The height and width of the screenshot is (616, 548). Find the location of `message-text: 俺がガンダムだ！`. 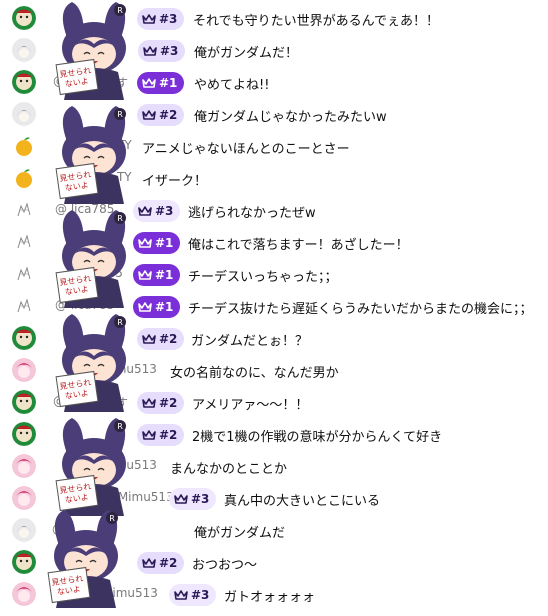

message-text: 俺がガンダムだ！ is located at coordinates (246, 53).